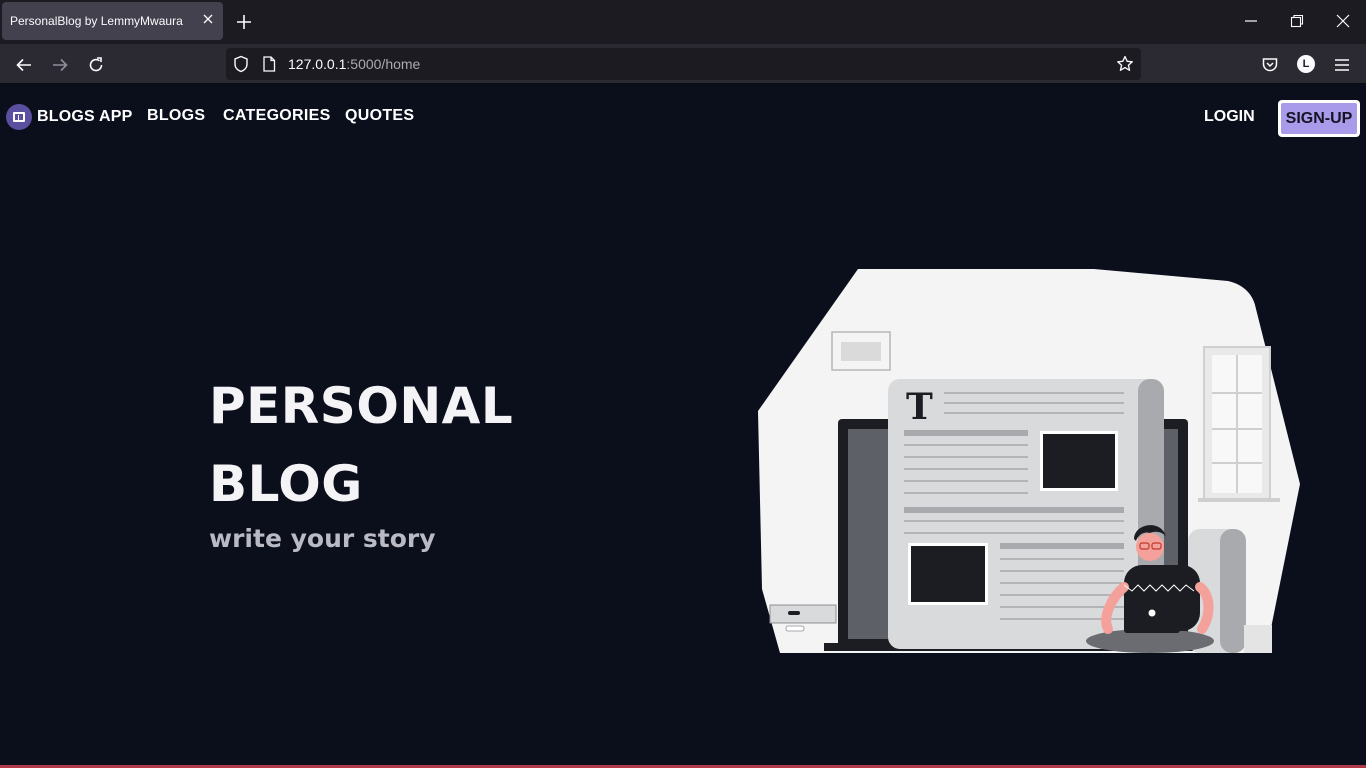 The width and height of the screenshot is (1366, 768). I want to click on tab-title: PersonalBlog by LemmyMwaura, so click(96, 21).